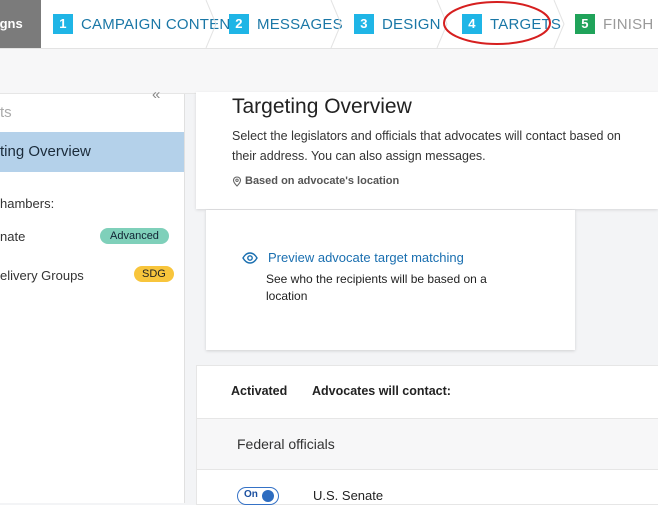 Image resolution: width=658 pixels, height=505 pixels. Describe the element at coordinates (154, 274) in the screenshot. I see `sdg-badge: SDG` at that location.